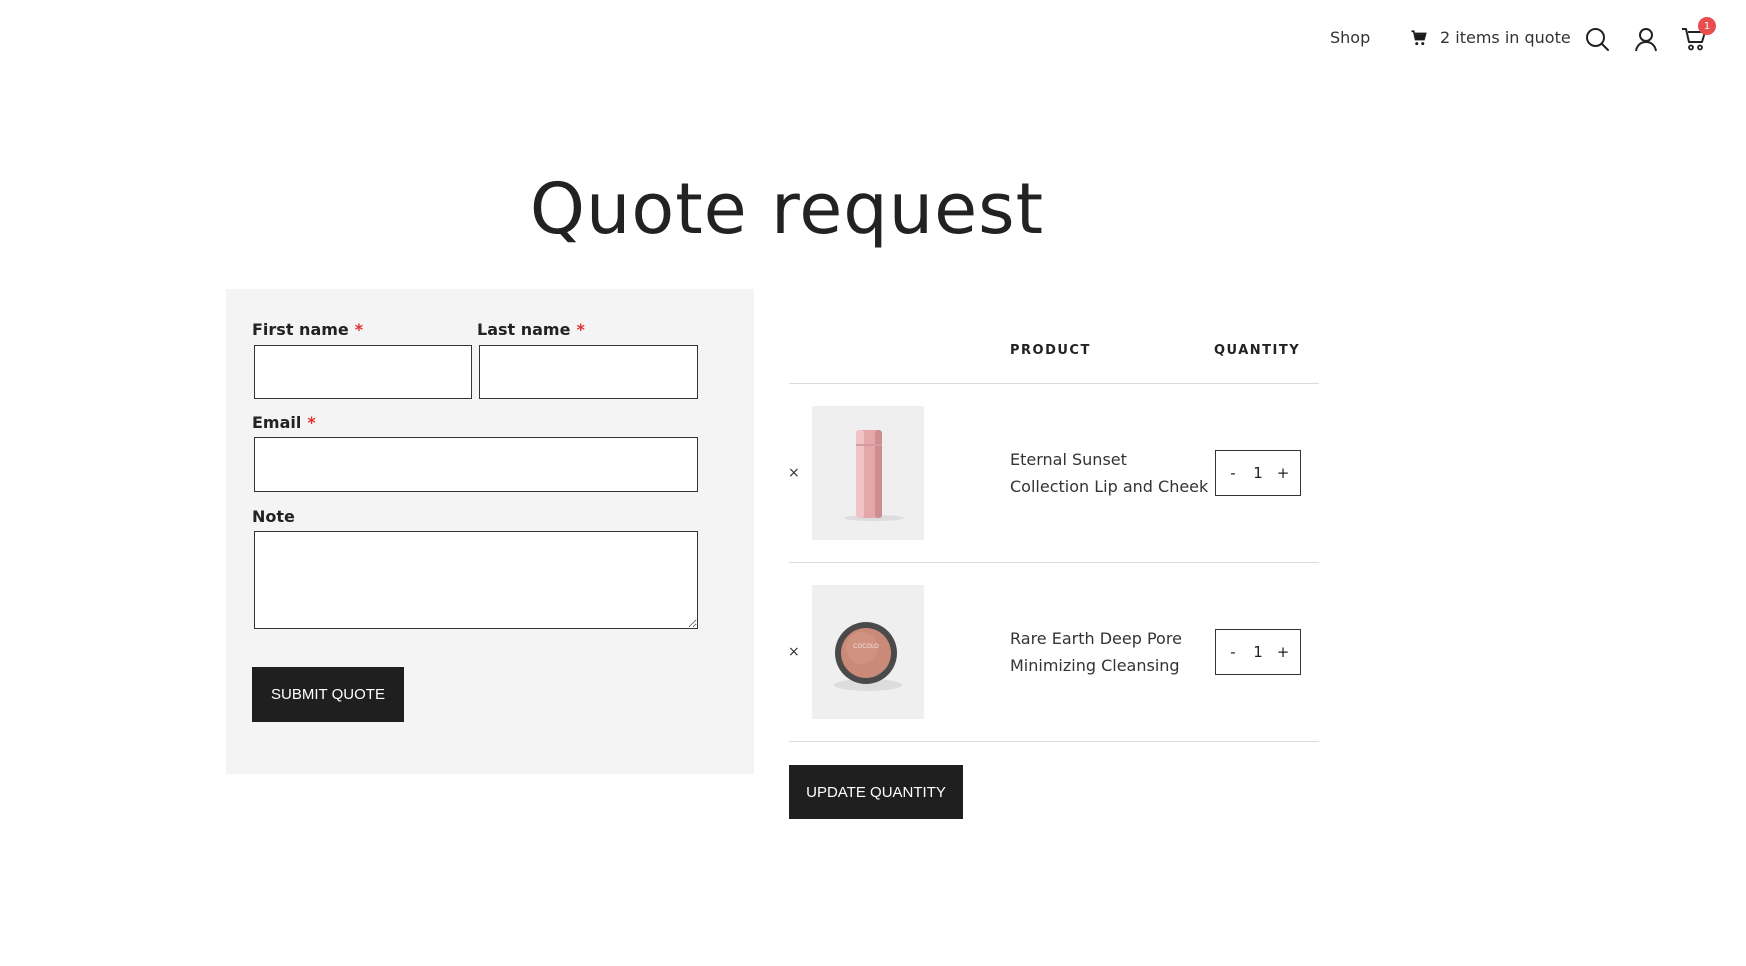  Describe the element at coordinates (1096, 638) in the screenshot. I see `product-name-line: Rare Earth Deep Pore` at that location.